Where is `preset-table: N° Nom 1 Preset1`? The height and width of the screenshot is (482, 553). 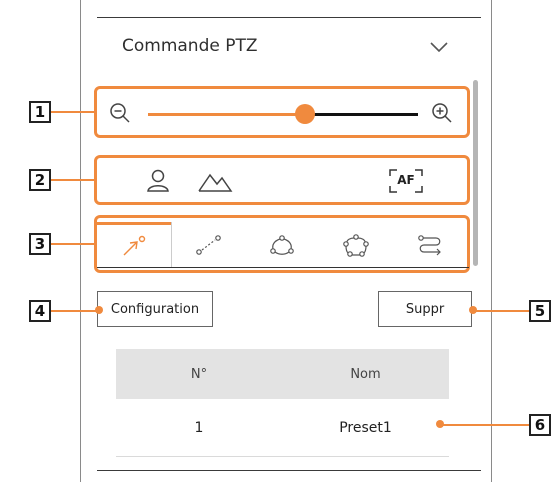
preset-table: N° Nom 1 Preset1 is located at coordinates (282, 403).